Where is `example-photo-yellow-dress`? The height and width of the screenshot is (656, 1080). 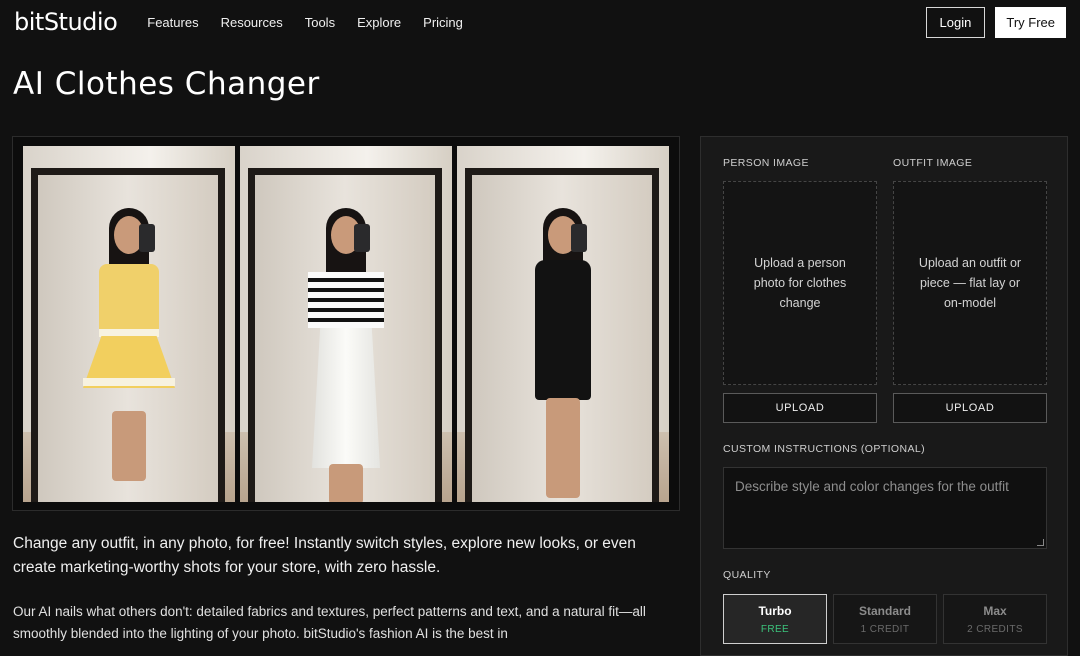
example-photo-yellow-dress is located at coordinates (129, 324).